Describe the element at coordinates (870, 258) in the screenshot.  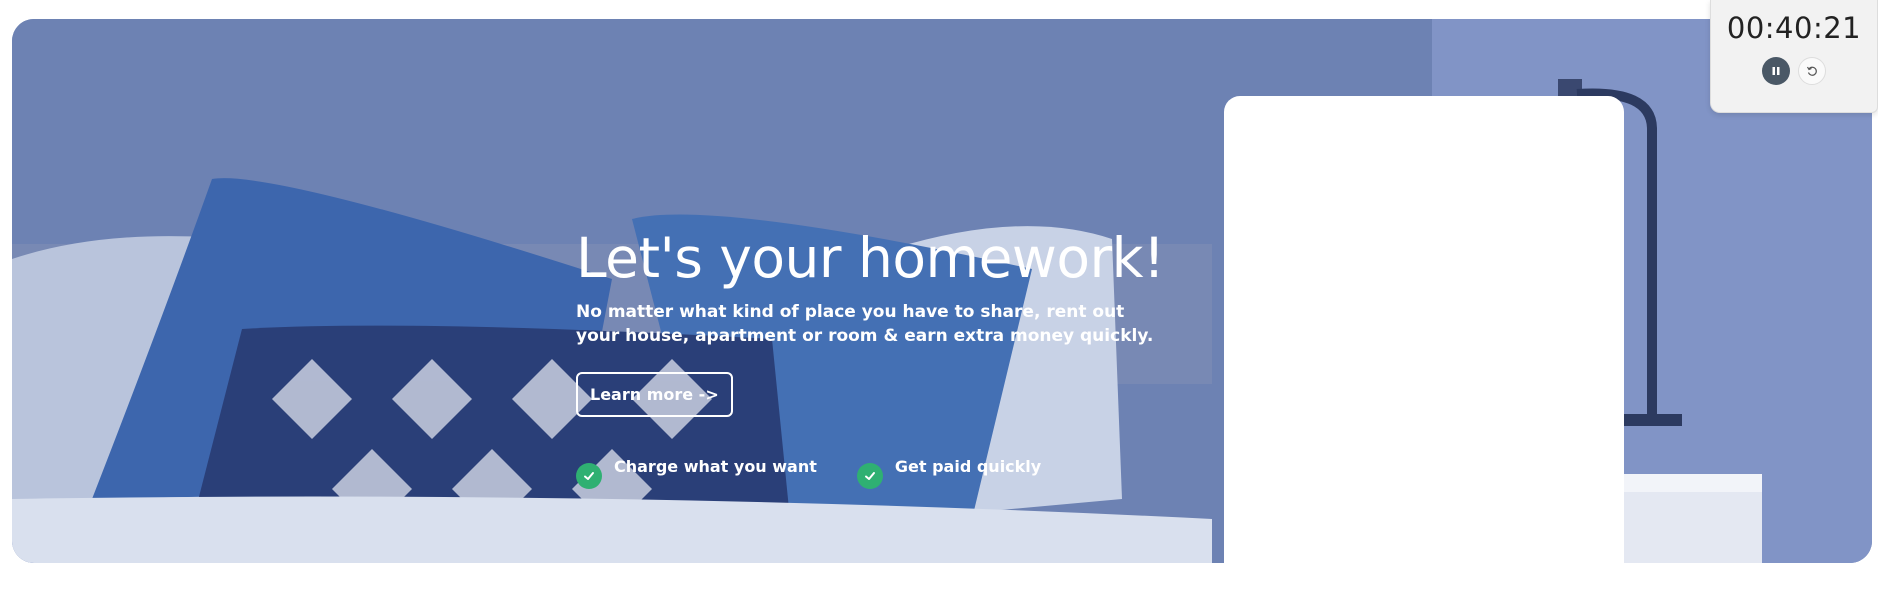
I see `hero-title: Let's your homework!` at that location.